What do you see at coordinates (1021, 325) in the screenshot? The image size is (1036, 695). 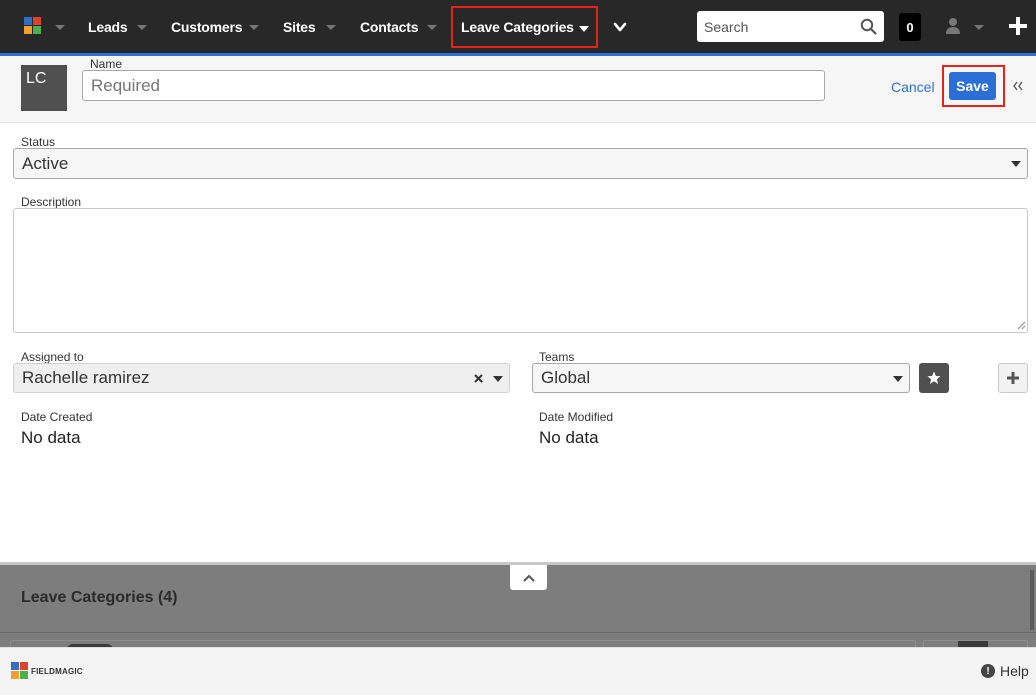 I see `resize-handle-icon` at bounding box center [1021, 325].